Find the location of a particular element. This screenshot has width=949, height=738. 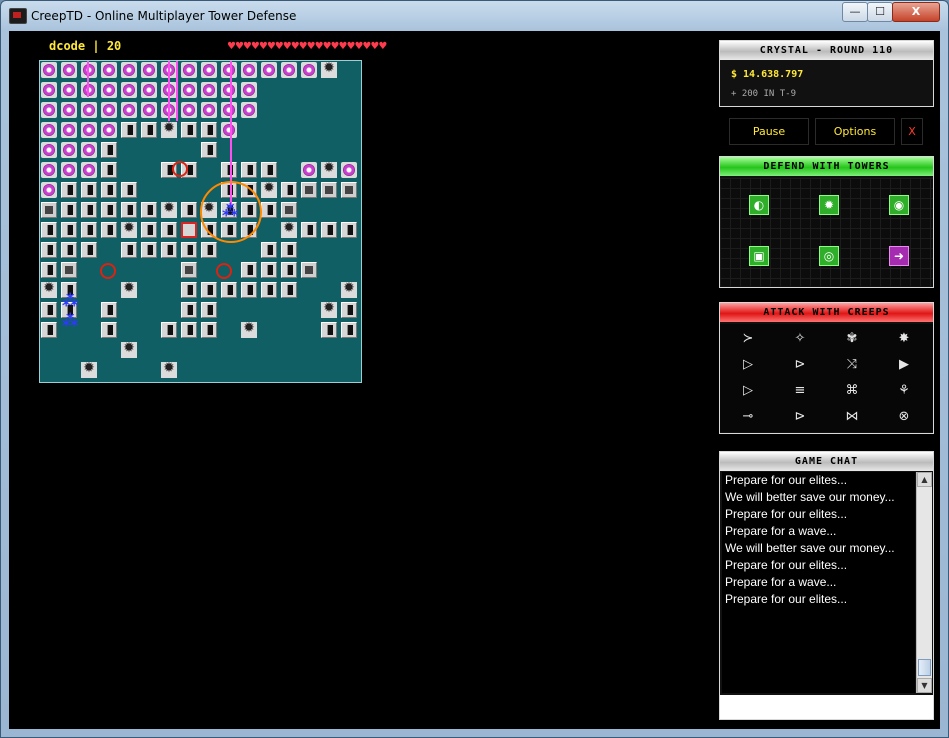

quit-button: X is located at coordinates (912, 131).